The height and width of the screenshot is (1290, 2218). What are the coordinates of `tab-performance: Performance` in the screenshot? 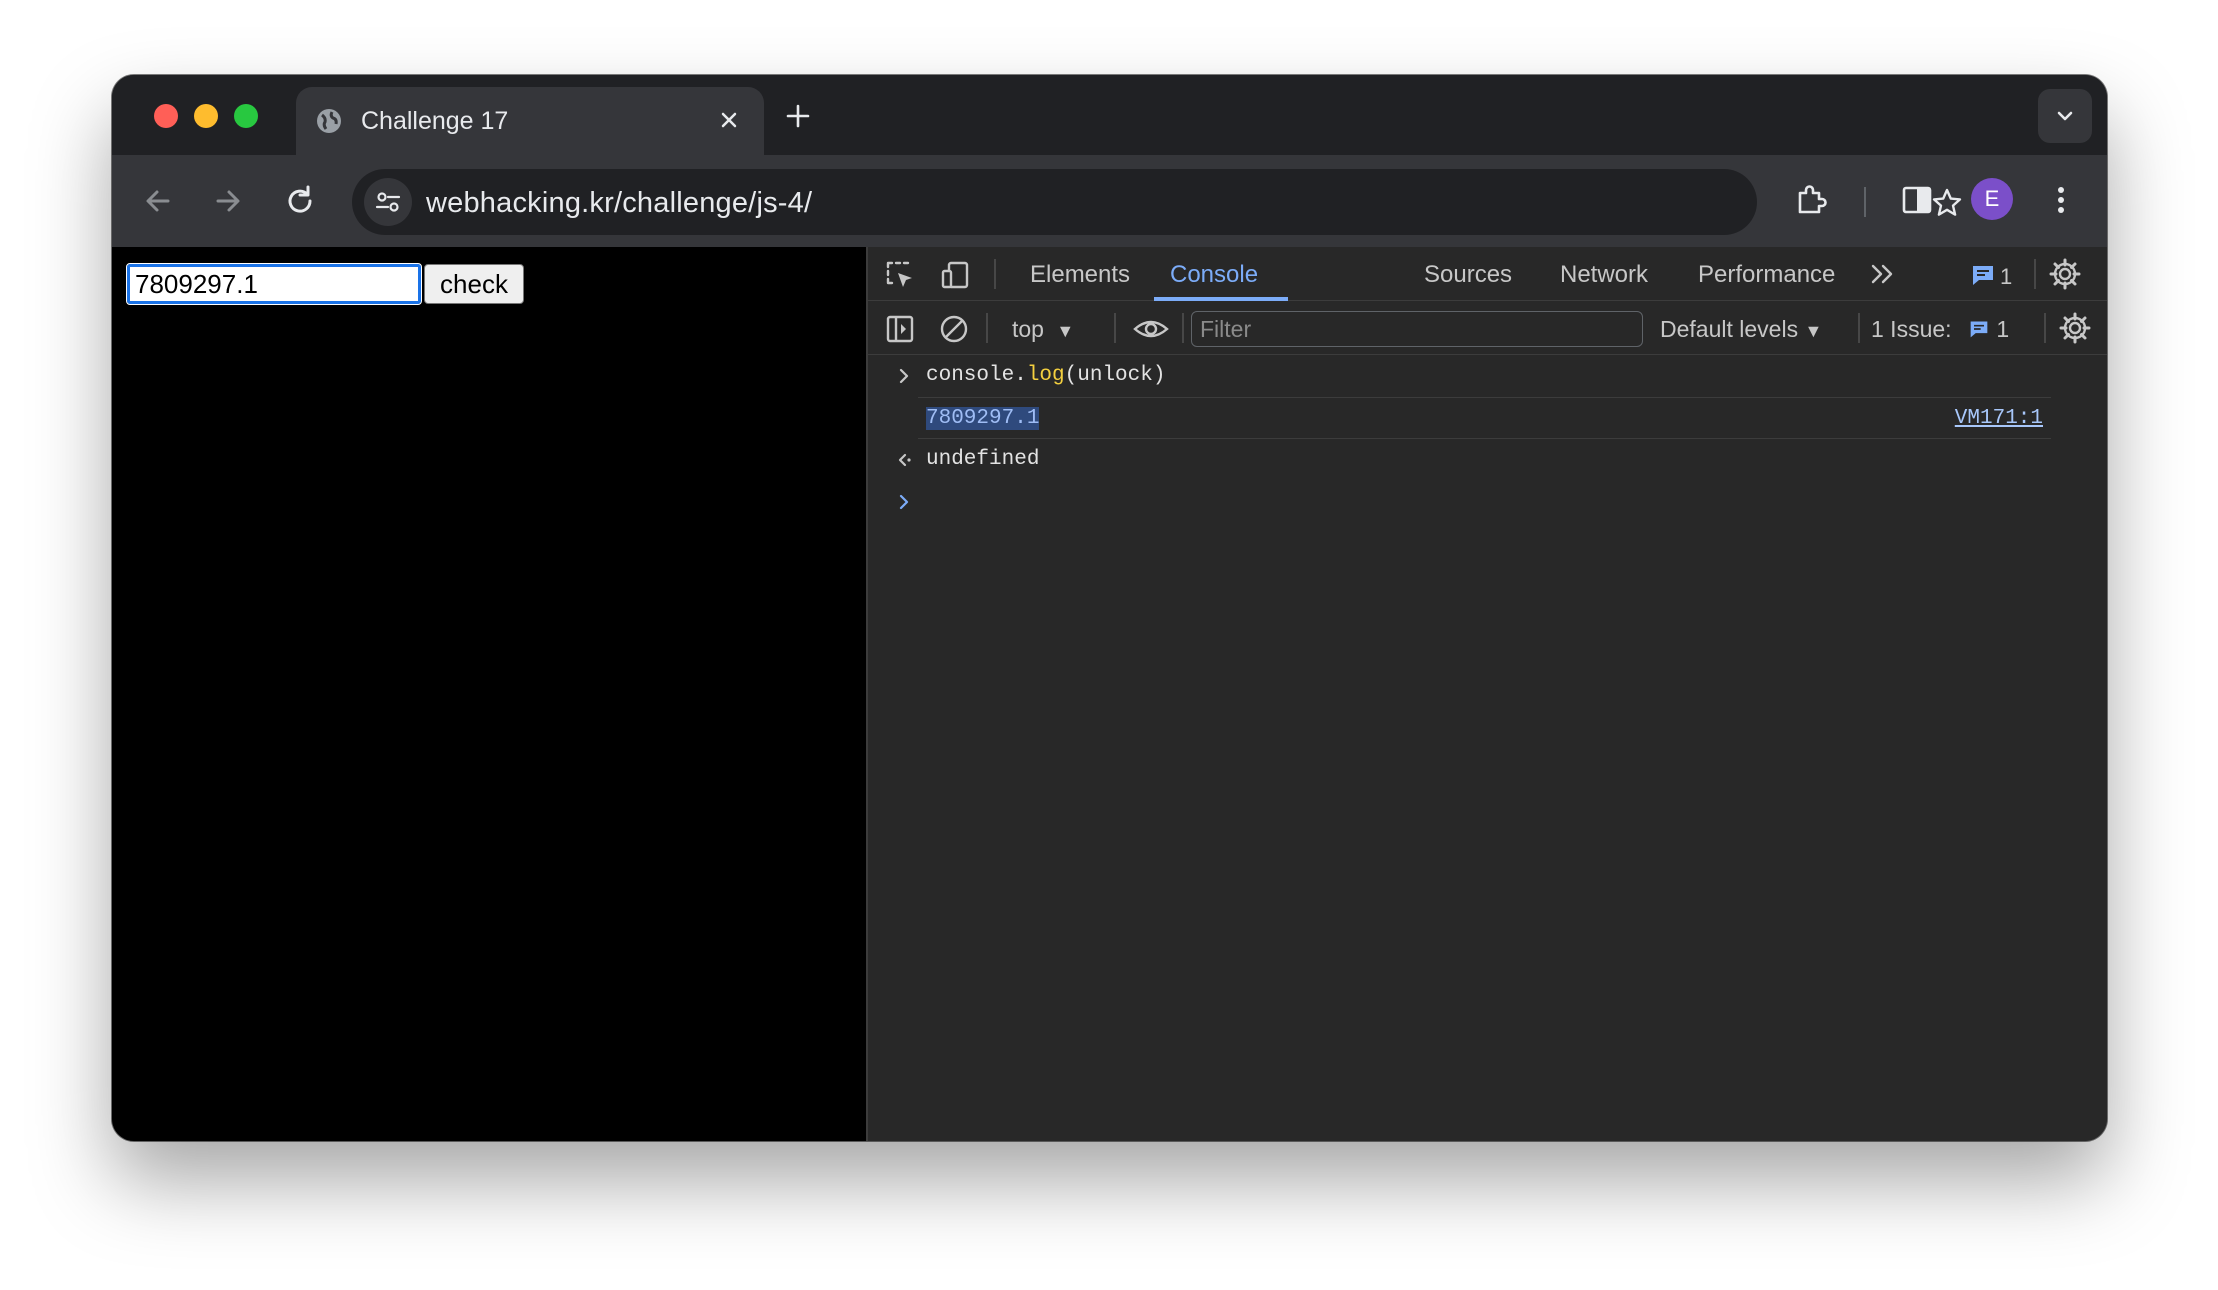 It's located at (1766, 275).